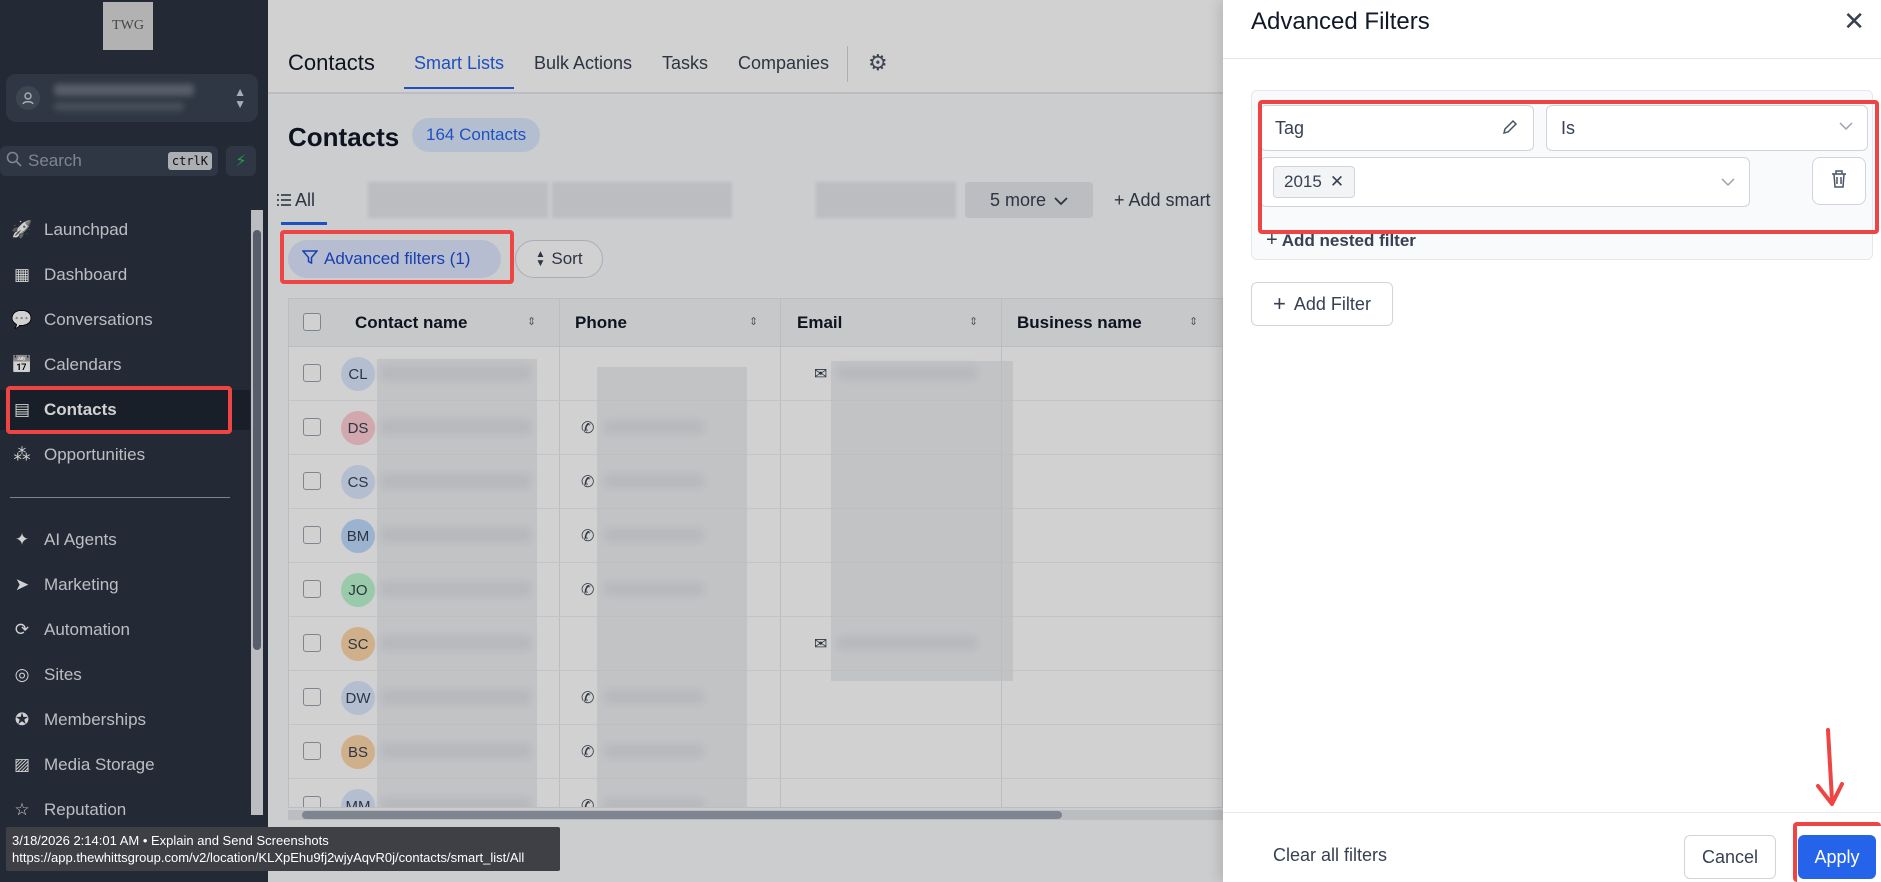  Describe the element at coordinates (1552, 58) in the screenshot. I see `drawer-divider` at that location.